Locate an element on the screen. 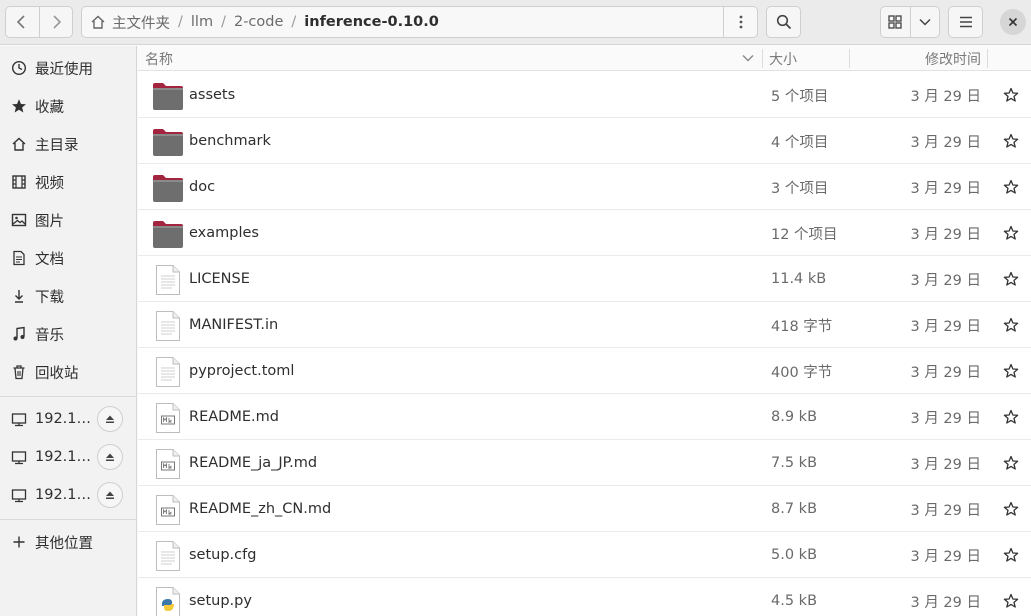  main-menu-button is located at coordinates (965, 22).